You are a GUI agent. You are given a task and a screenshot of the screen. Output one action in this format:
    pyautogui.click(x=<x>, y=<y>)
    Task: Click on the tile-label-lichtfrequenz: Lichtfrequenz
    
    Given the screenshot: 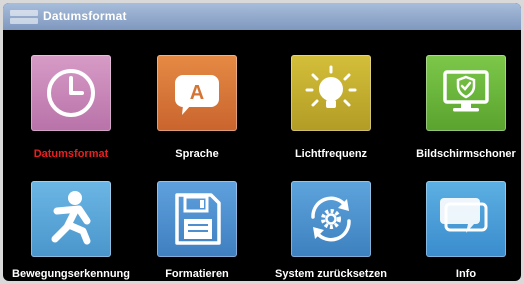 What is the action you would take?
    pyautogui.click(x=331, y=154)
    